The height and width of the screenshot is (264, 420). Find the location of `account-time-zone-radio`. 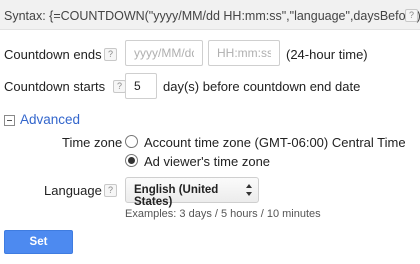

account-time-zone-radio is located at coordinates (131, 141).